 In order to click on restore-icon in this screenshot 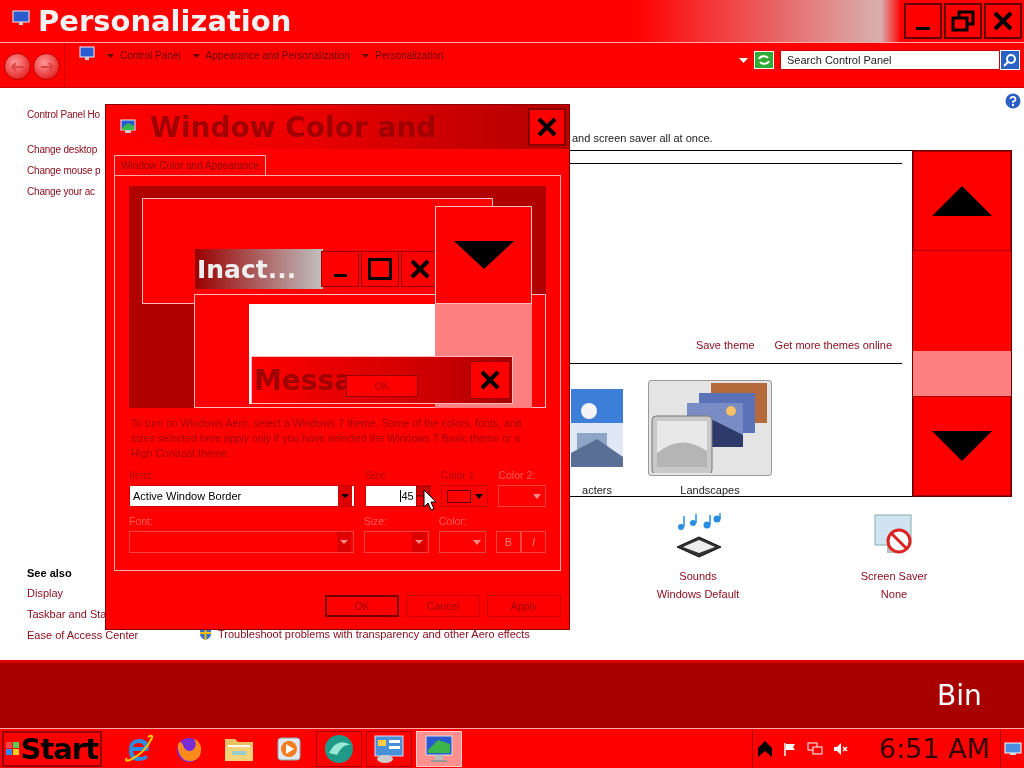, I will do `click(963, 21)`.